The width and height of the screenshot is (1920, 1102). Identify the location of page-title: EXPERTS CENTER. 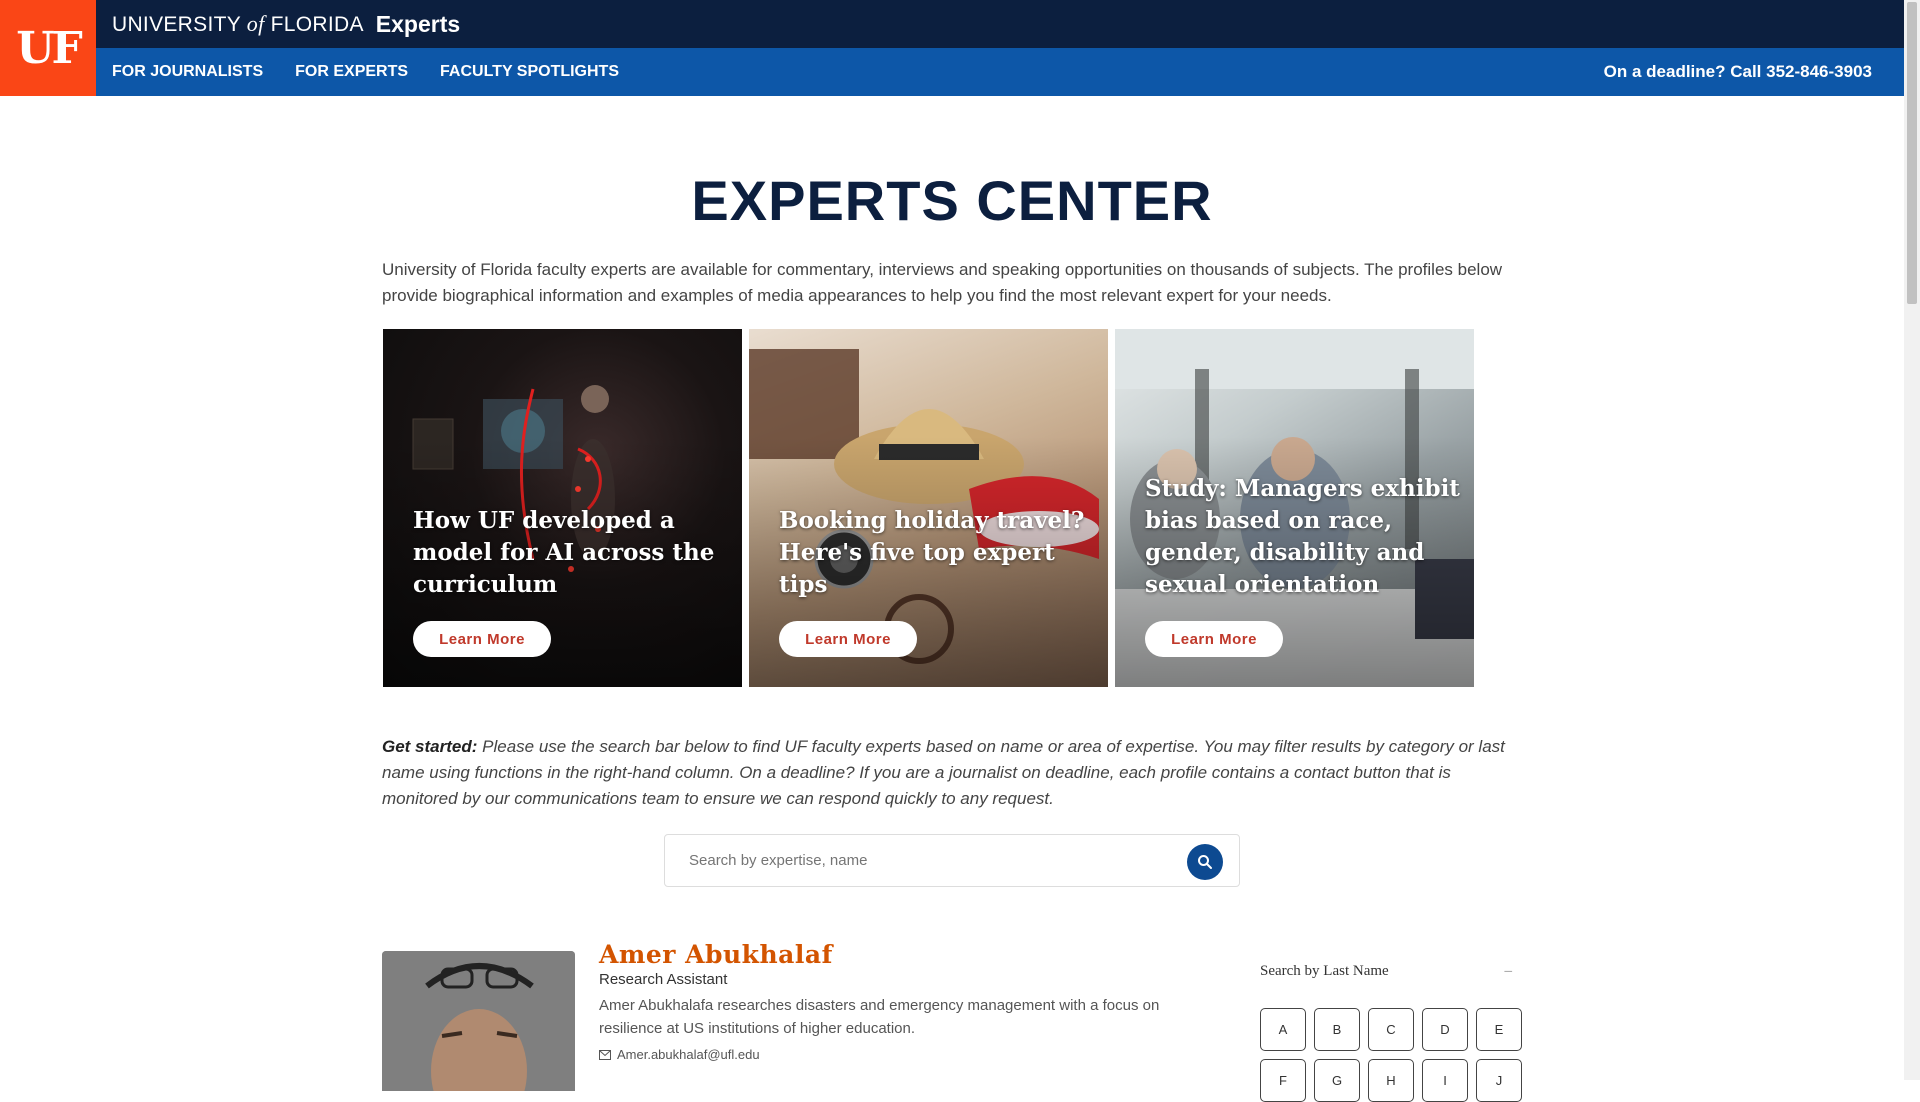
(952, 200).